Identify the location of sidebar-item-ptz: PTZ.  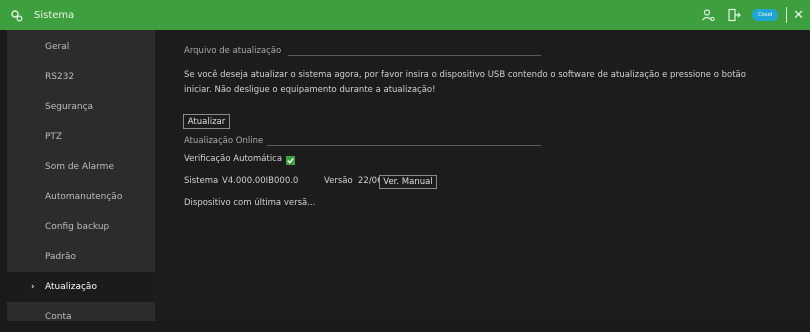
(81, 137).